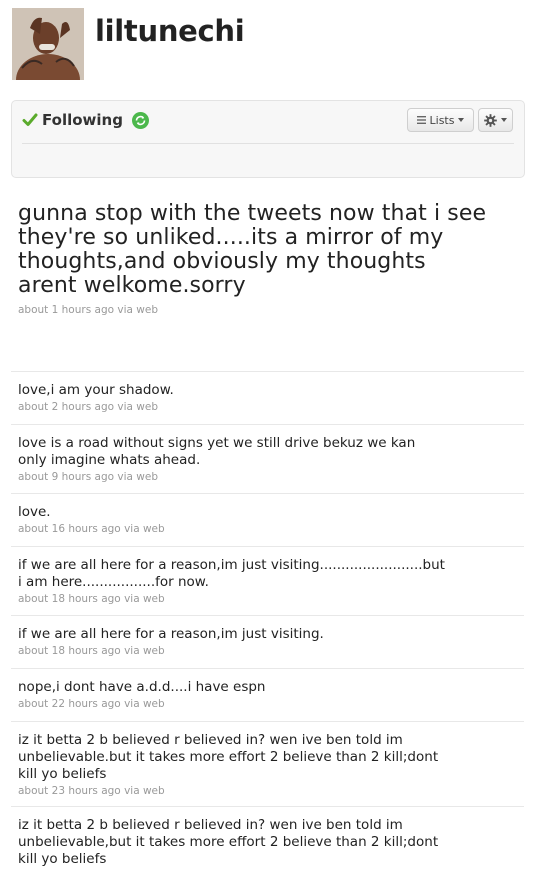  Describe the element at coordinates (267, 529) in the screenshot. I see `tweet-meta: about 16 hours ago via web` at that location.